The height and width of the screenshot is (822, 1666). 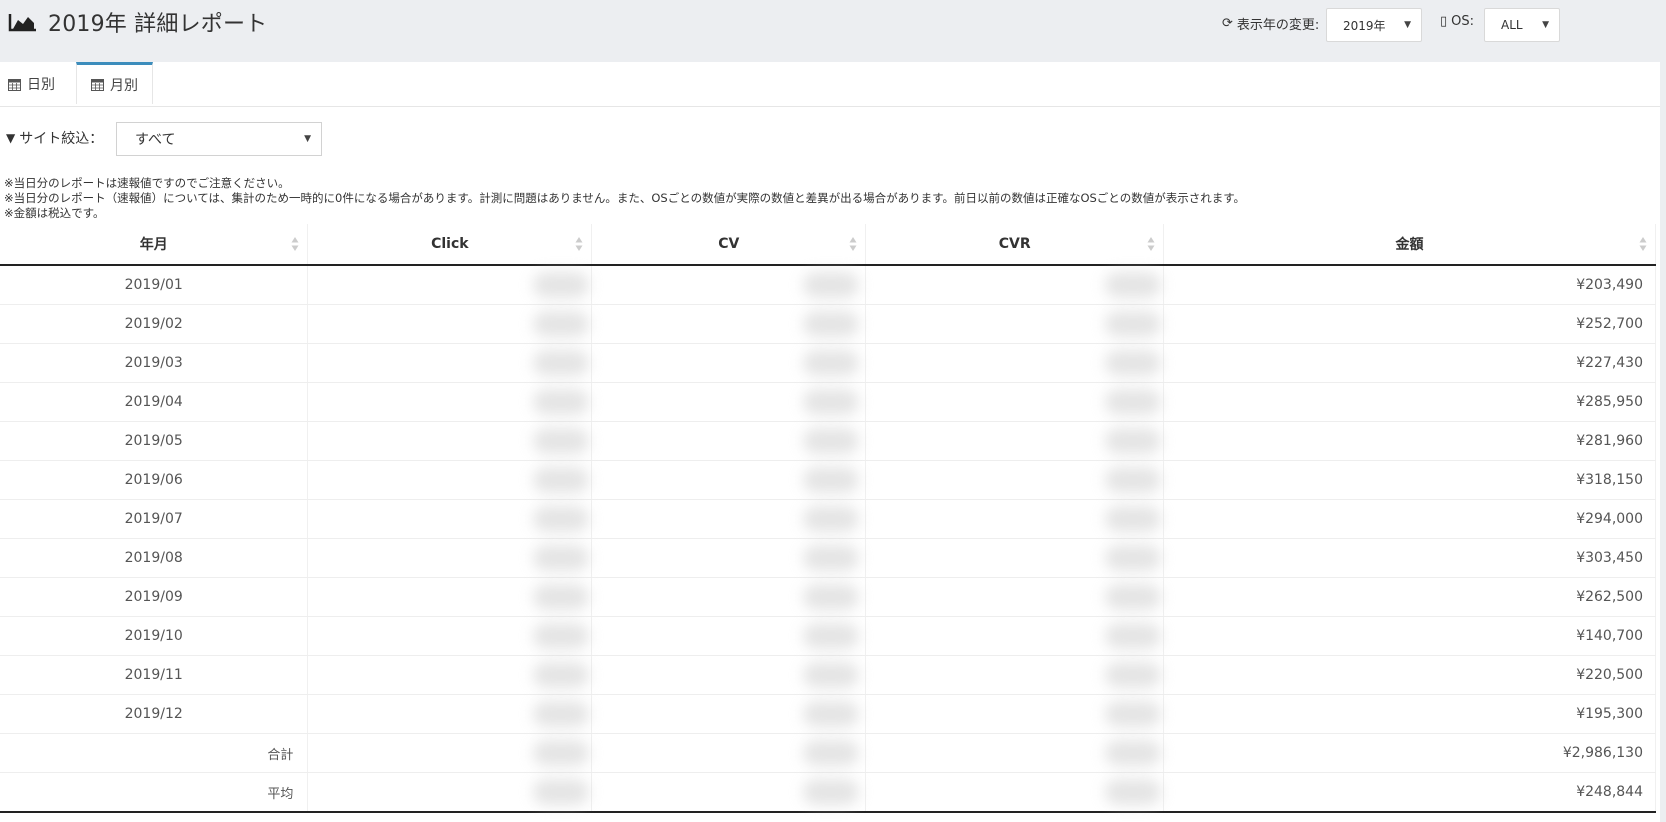 I want to click on month-cell: 2019/02, so click(x=154, y=324).